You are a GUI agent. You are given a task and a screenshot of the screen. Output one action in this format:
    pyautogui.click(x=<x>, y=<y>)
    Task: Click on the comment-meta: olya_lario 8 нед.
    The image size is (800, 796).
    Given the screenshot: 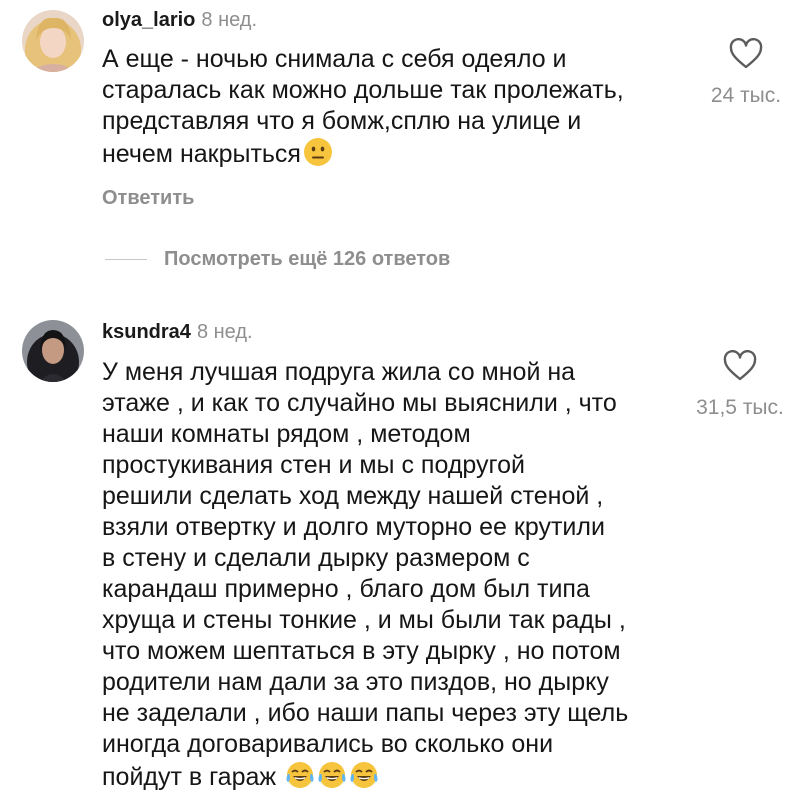 What is the action you would take?
    pyautogui.click(x=179, y=20)
    